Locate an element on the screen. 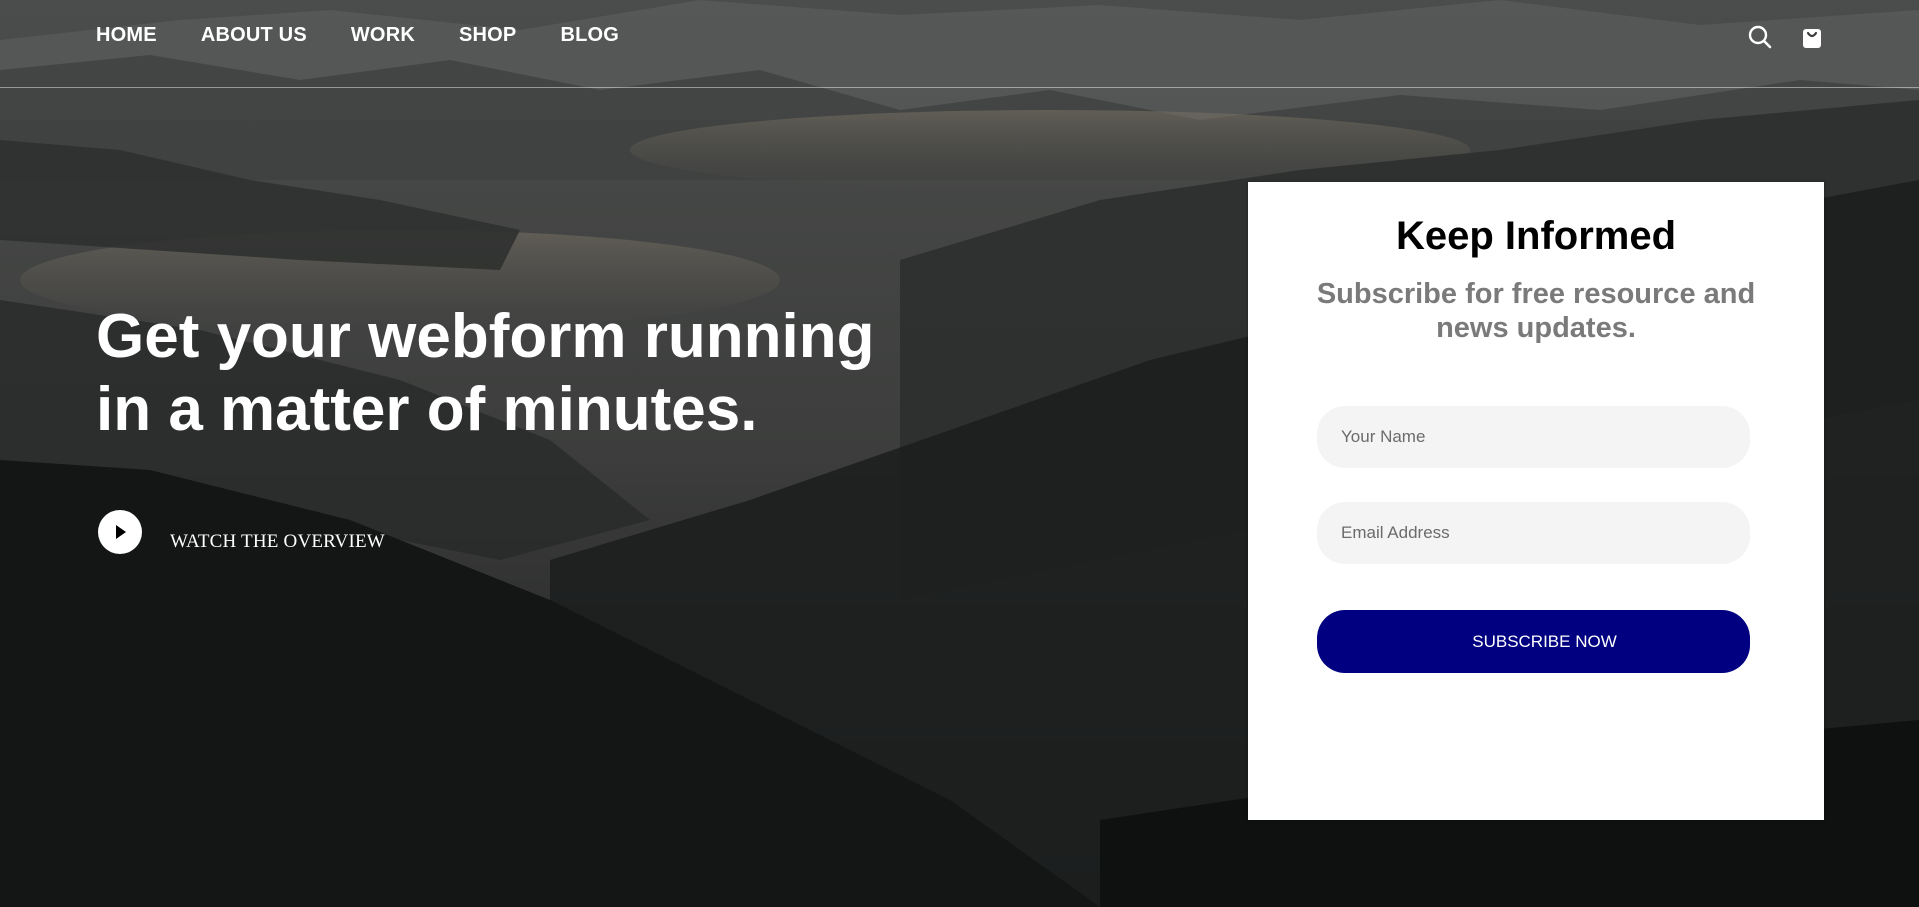 This screenshot has width=1919, height=907. nav-link-home: HOME is located at coordinates (126, 35).